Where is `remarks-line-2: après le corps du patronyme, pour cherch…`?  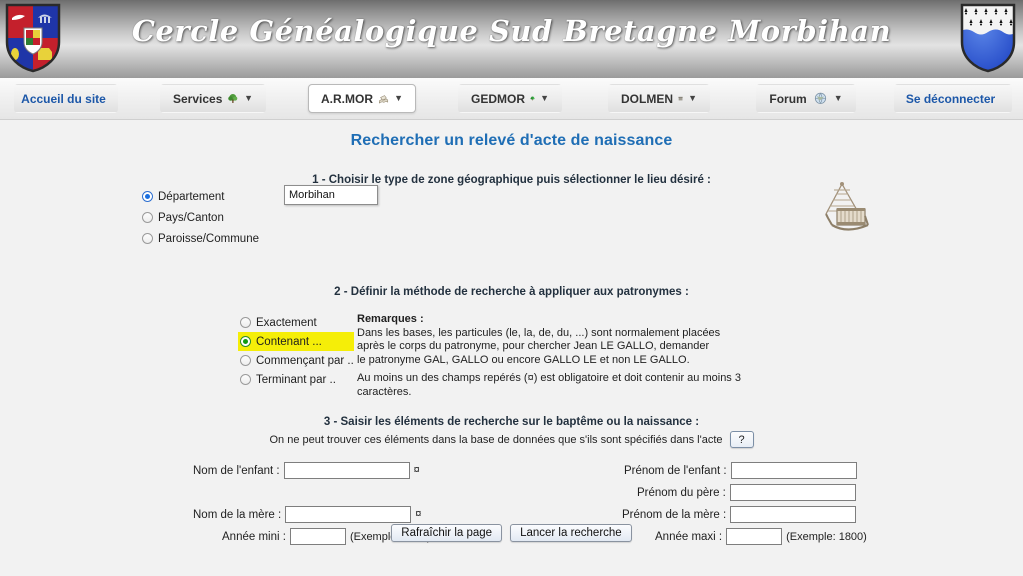
remarks-line-2: après le corps du patronyme, pour cherch… is located at coordinates (533, 346).